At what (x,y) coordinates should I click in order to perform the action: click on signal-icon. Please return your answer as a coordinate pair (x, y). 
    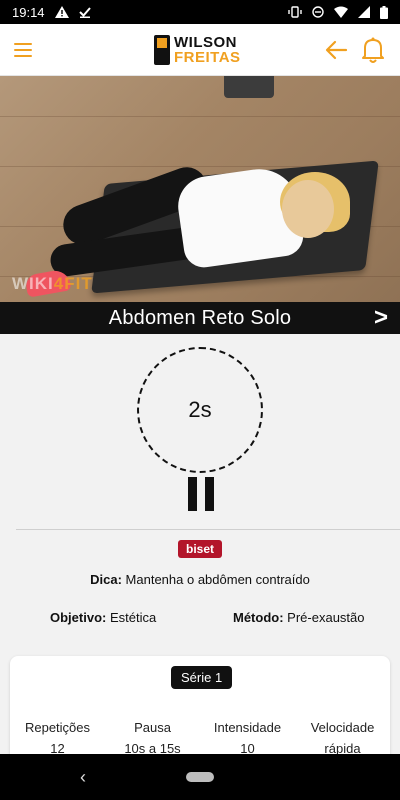
    Looking at the image, I should click on (364, 12).